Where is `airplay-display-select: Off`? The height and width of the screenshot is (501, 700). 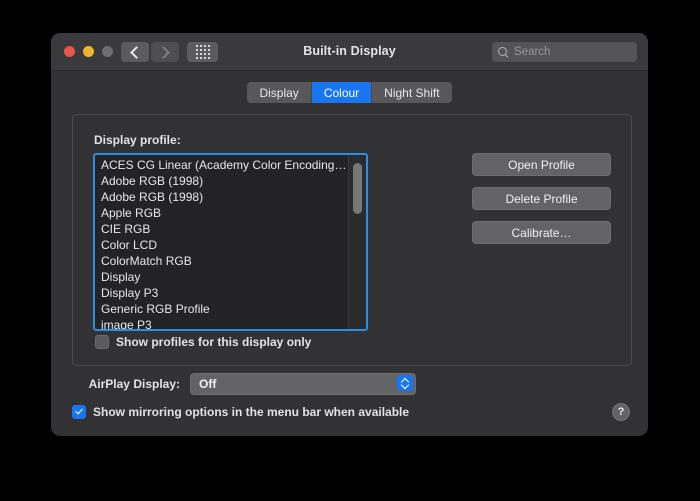 airplay-display-select: Off is located at coordinates (303, 384).